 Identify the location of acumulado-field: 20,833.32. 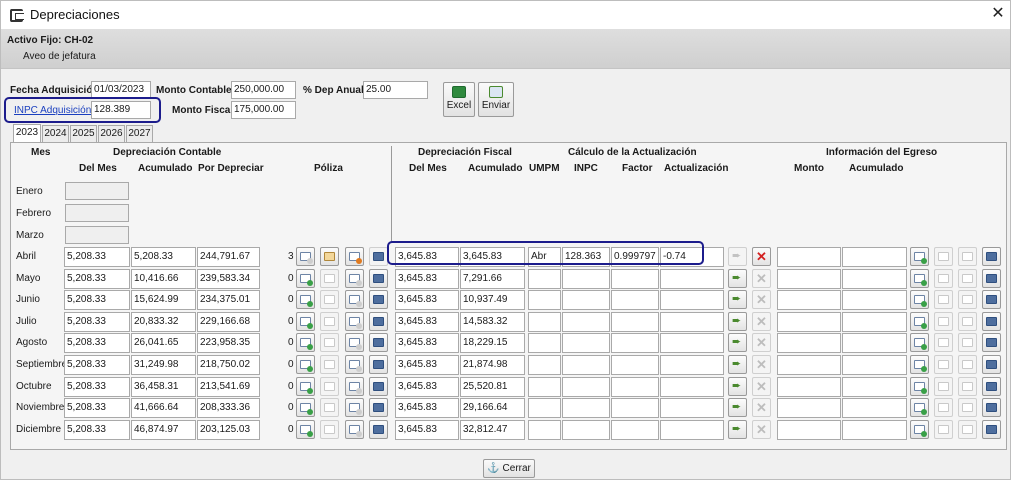
(163, 322).